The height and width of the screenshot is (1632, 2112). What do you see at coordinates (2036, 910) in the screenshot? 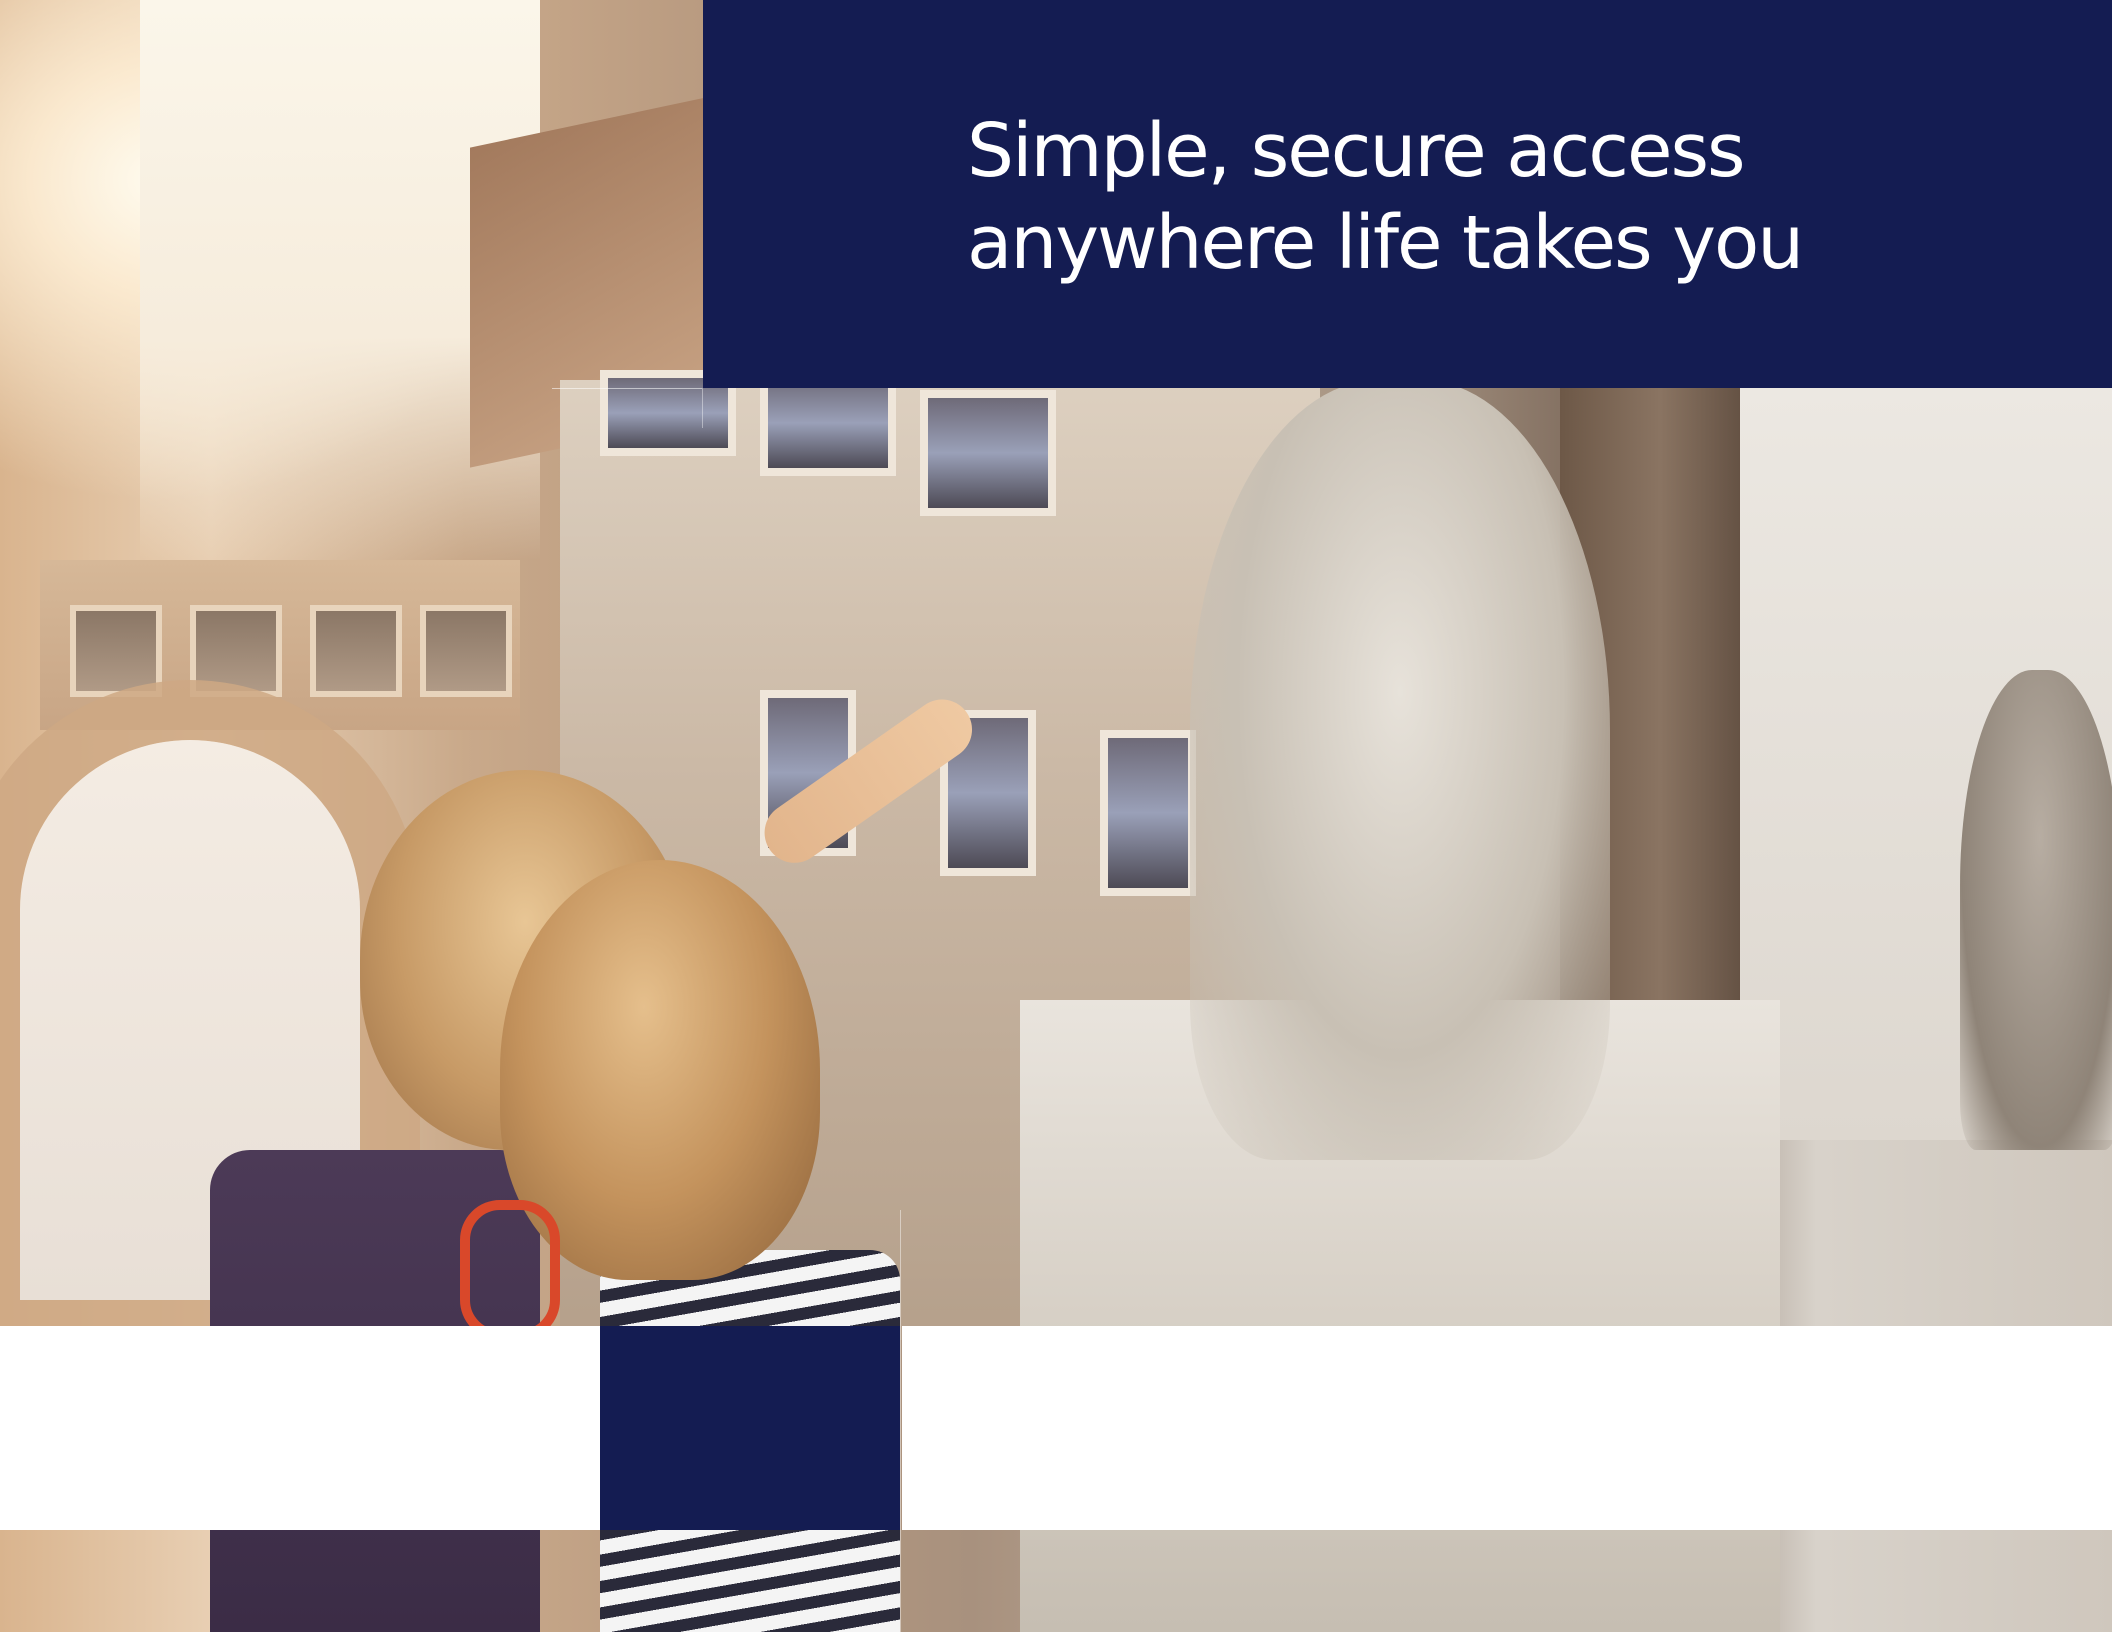
I see `photo-niche-statue` at bounding box center [2036, 910].